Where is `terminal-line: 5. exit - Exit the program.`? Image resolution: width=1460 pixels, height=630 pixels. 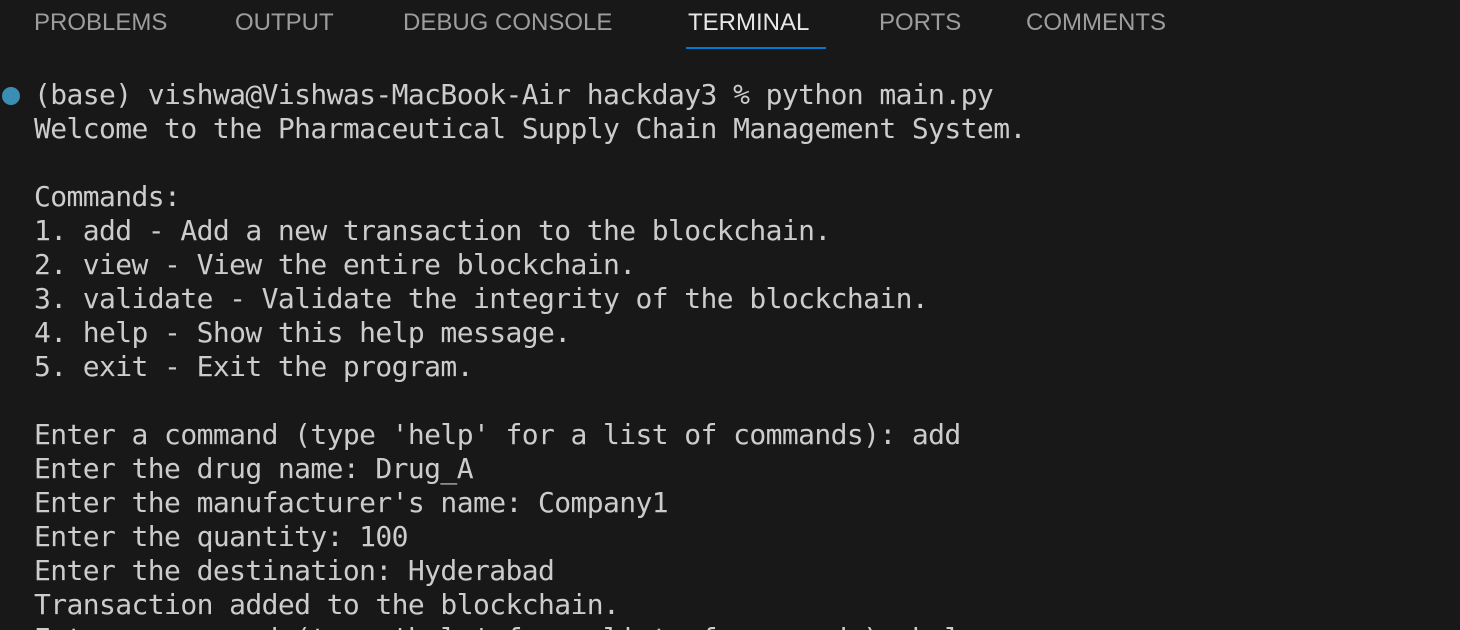
terminal-line: 5. exit - Exit the program. is located at coordinates (254, 366).